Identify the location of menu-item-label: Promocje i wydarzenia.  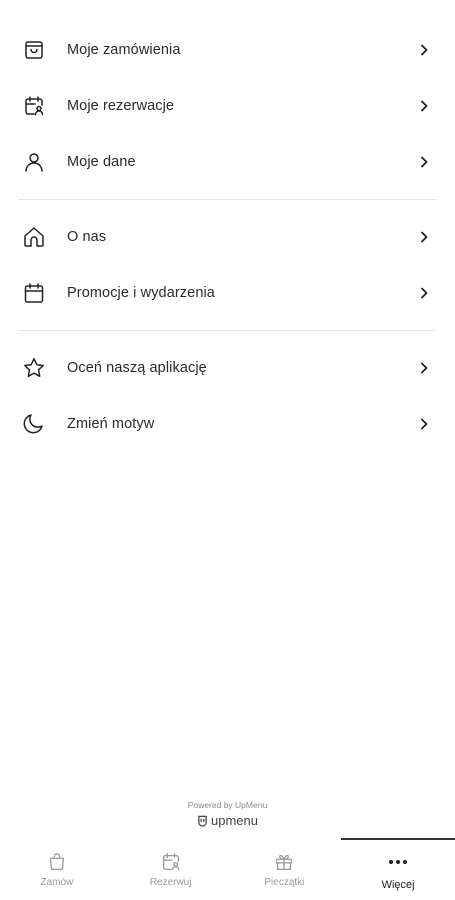
(141, 293).